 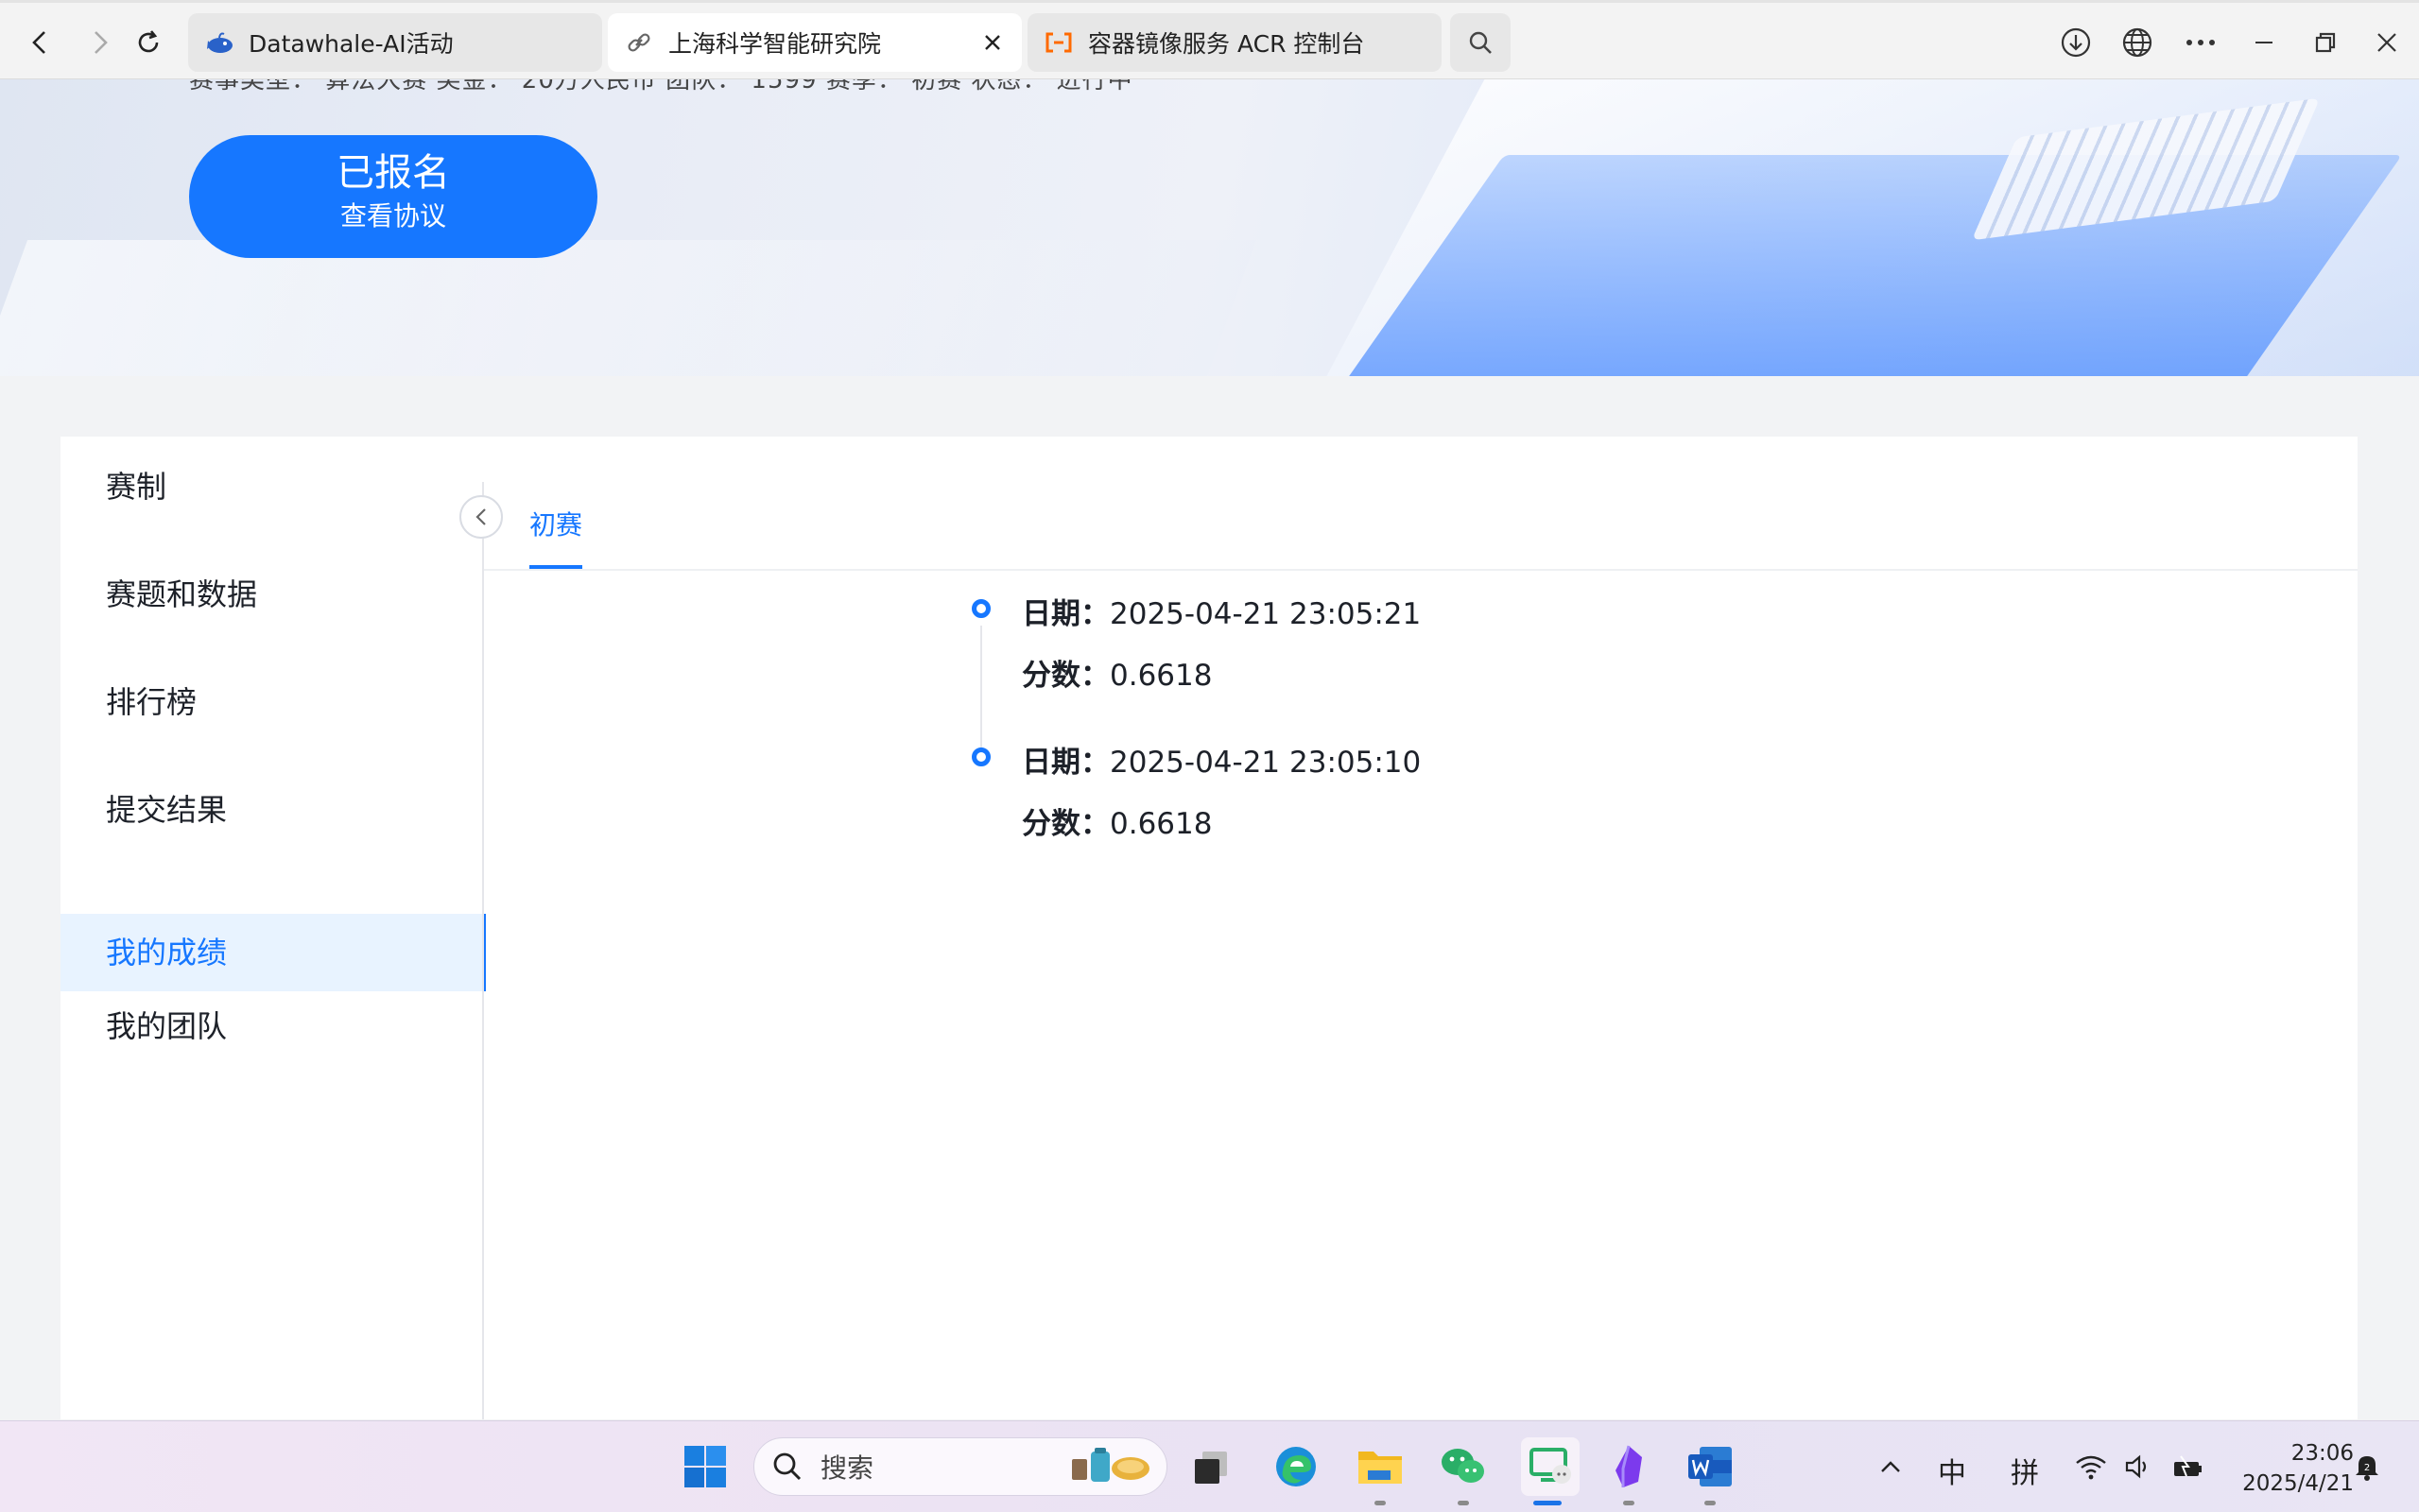 I want to click on globe-icon, so click(x=2137, y=42).